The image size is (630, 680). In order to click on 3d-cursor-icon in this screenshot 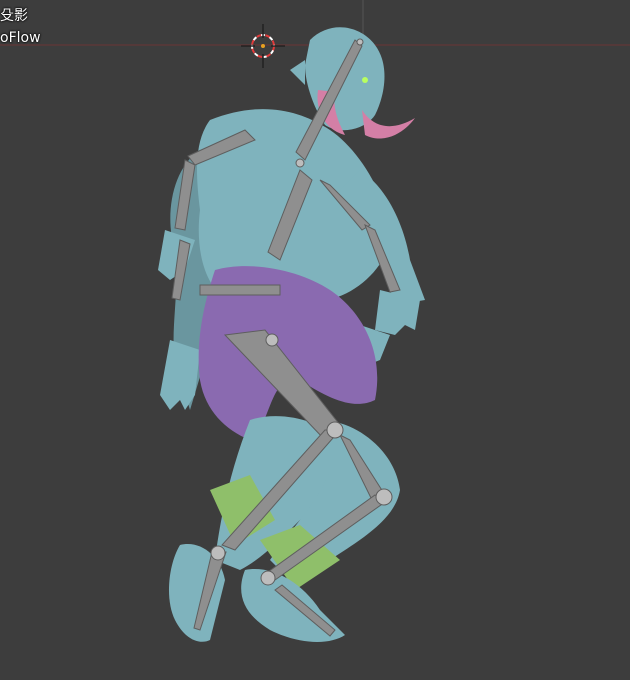, I will do `click(263, 46)`.